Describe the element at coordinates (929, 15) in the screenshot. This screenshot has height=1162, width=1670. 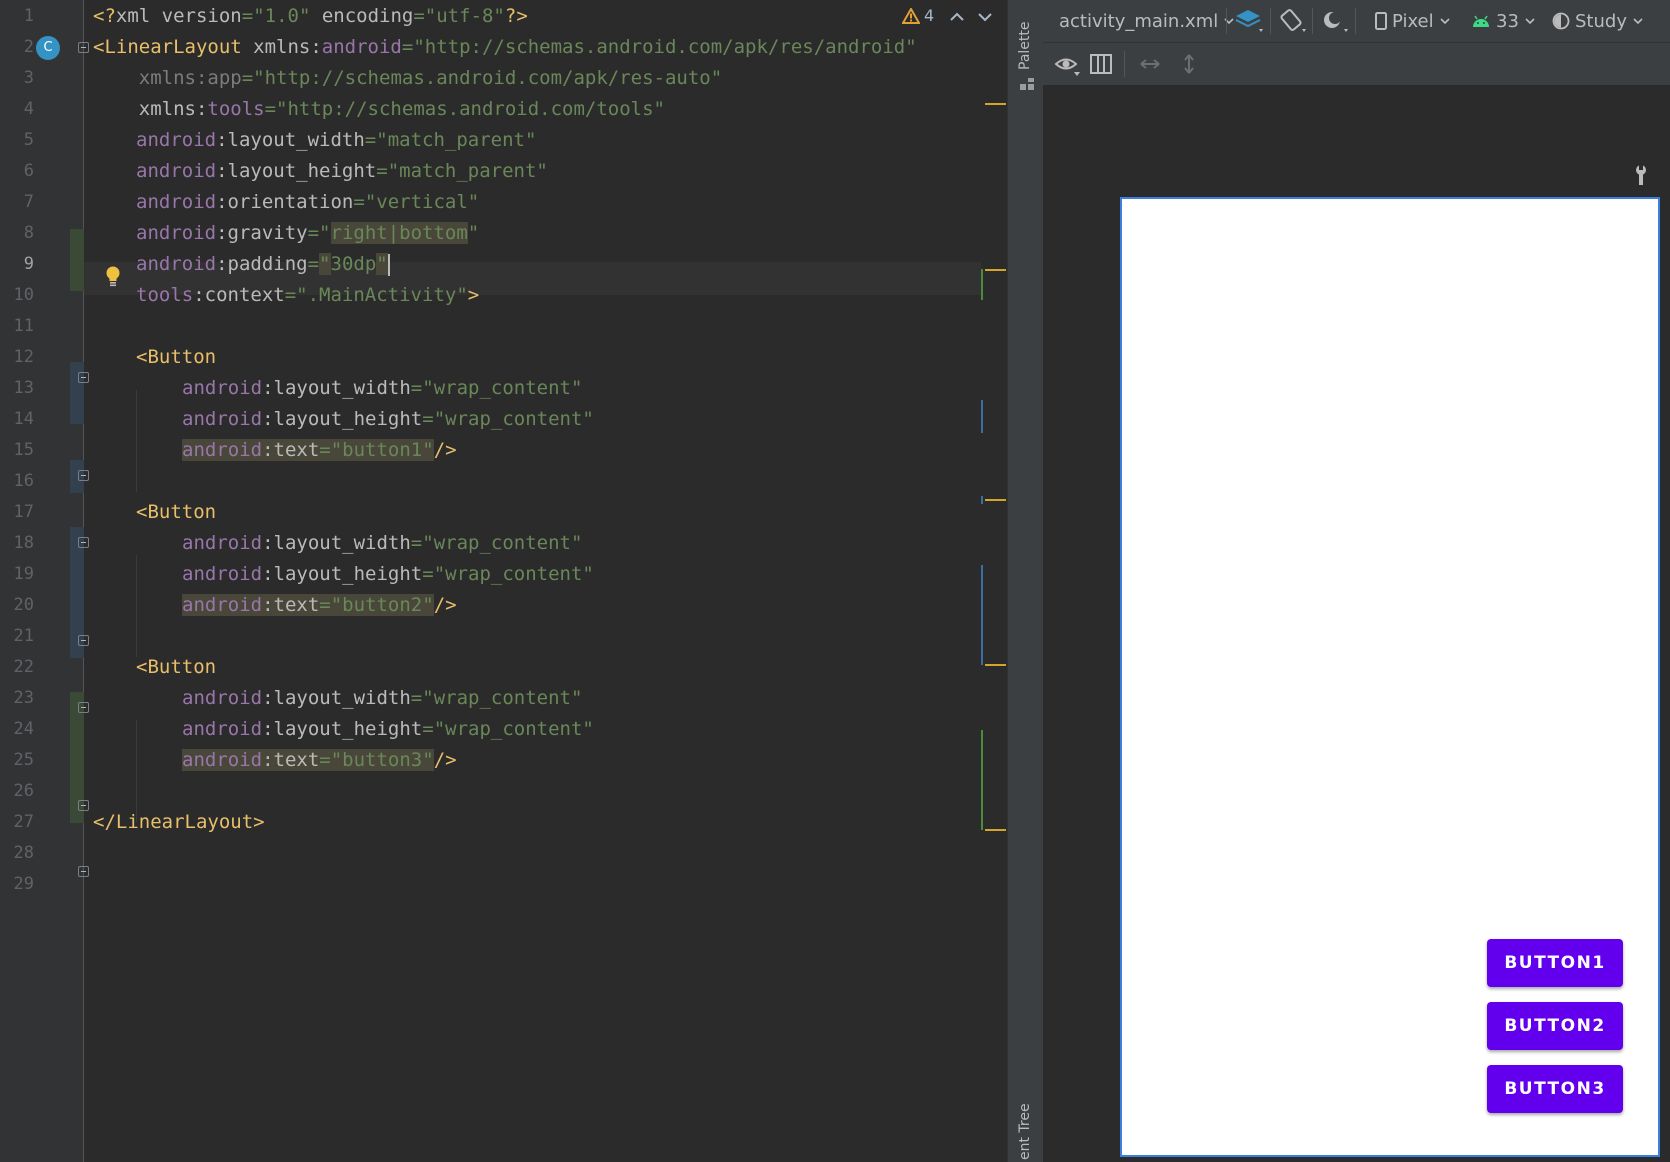
I see `warnings-count: 4` at that location.